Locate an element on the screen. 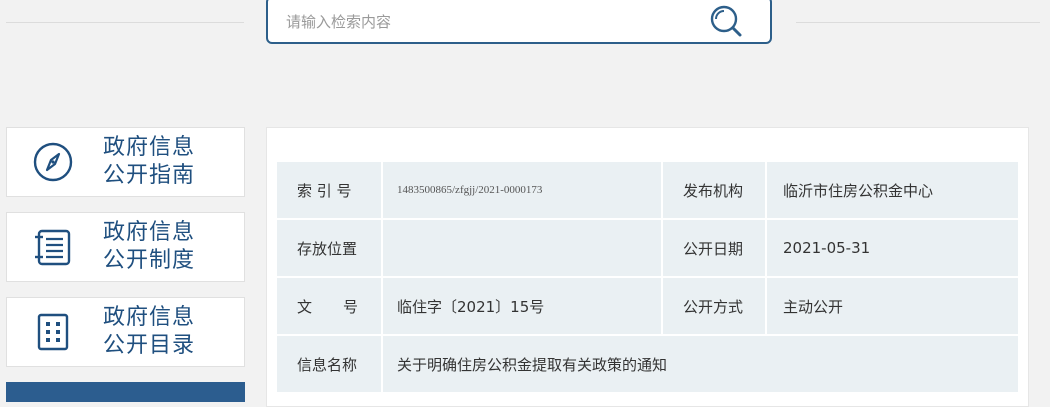  method-value: 主动公开 is located at coordinates (892, 306).